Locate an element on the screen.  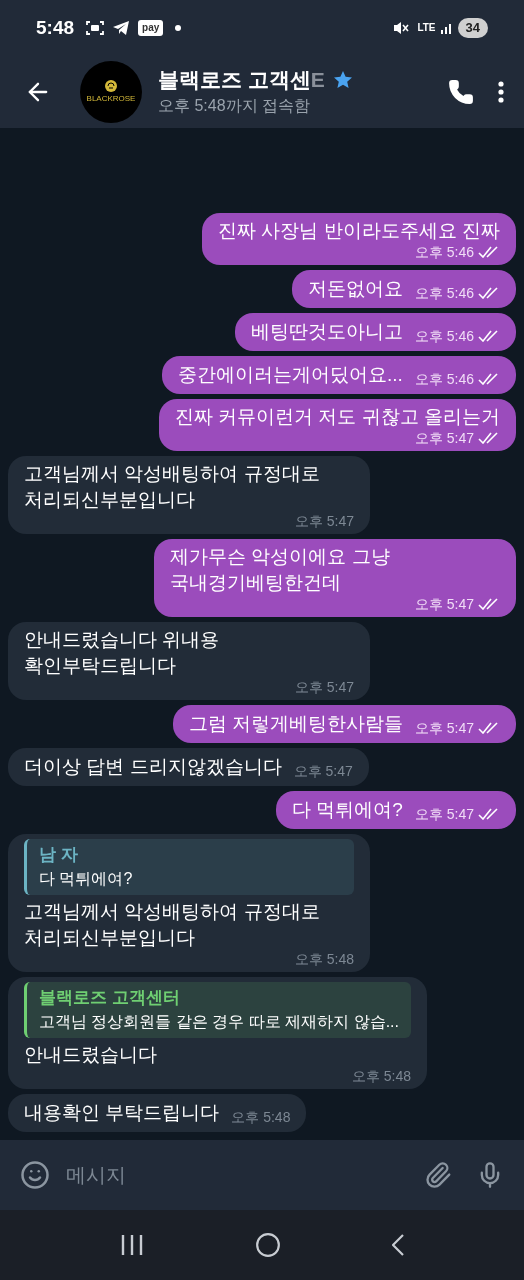
avatar-label: BLACKROSE is located at coordinates (111, 99).